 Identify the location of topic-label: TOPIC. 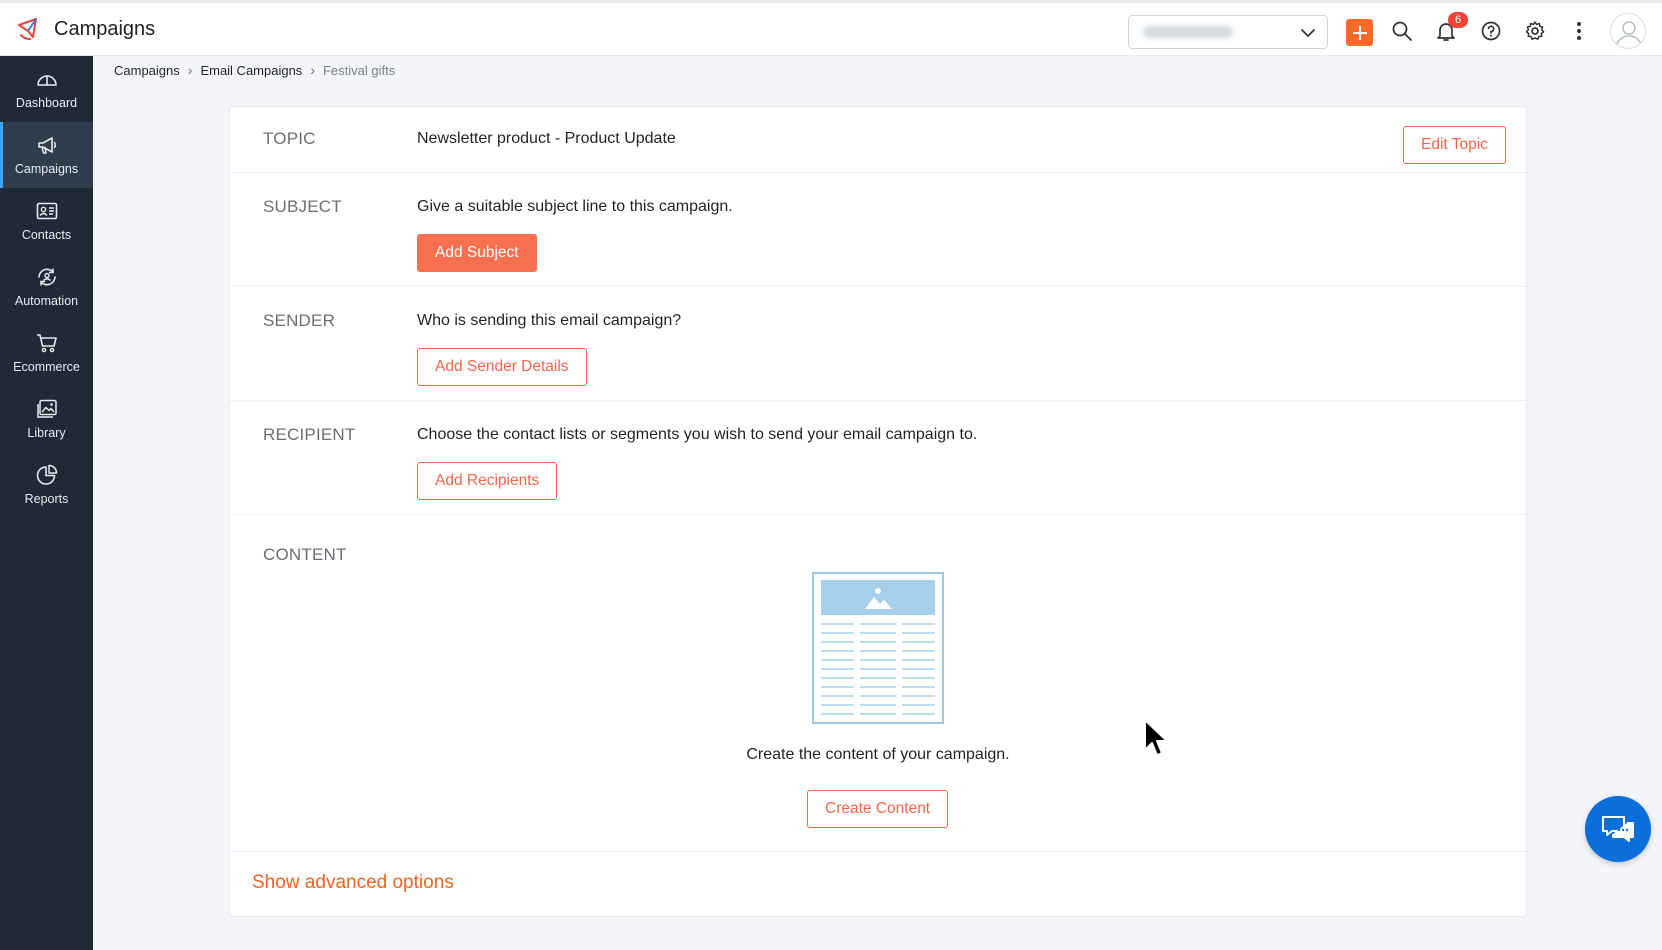
(289, 138).